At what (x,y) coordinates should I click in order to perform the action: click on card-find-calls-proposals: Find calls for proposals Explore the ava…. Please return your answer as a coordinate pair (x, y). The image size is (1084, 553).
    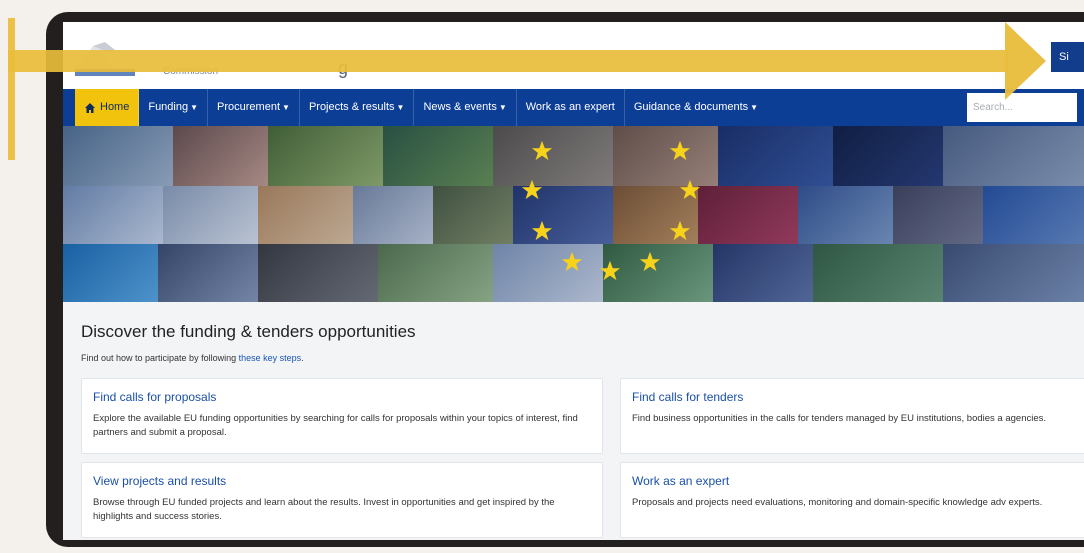
    Looking at the image, I should click on (342, 416).